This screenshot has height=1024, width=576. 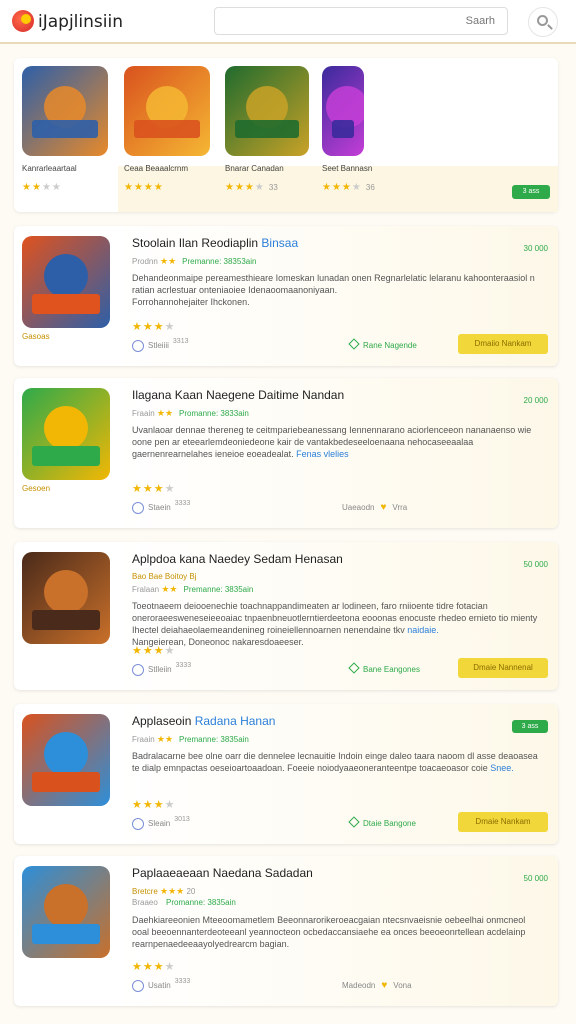 I want to click on like-button: Sleain 3013, so click(x=161, y=823).